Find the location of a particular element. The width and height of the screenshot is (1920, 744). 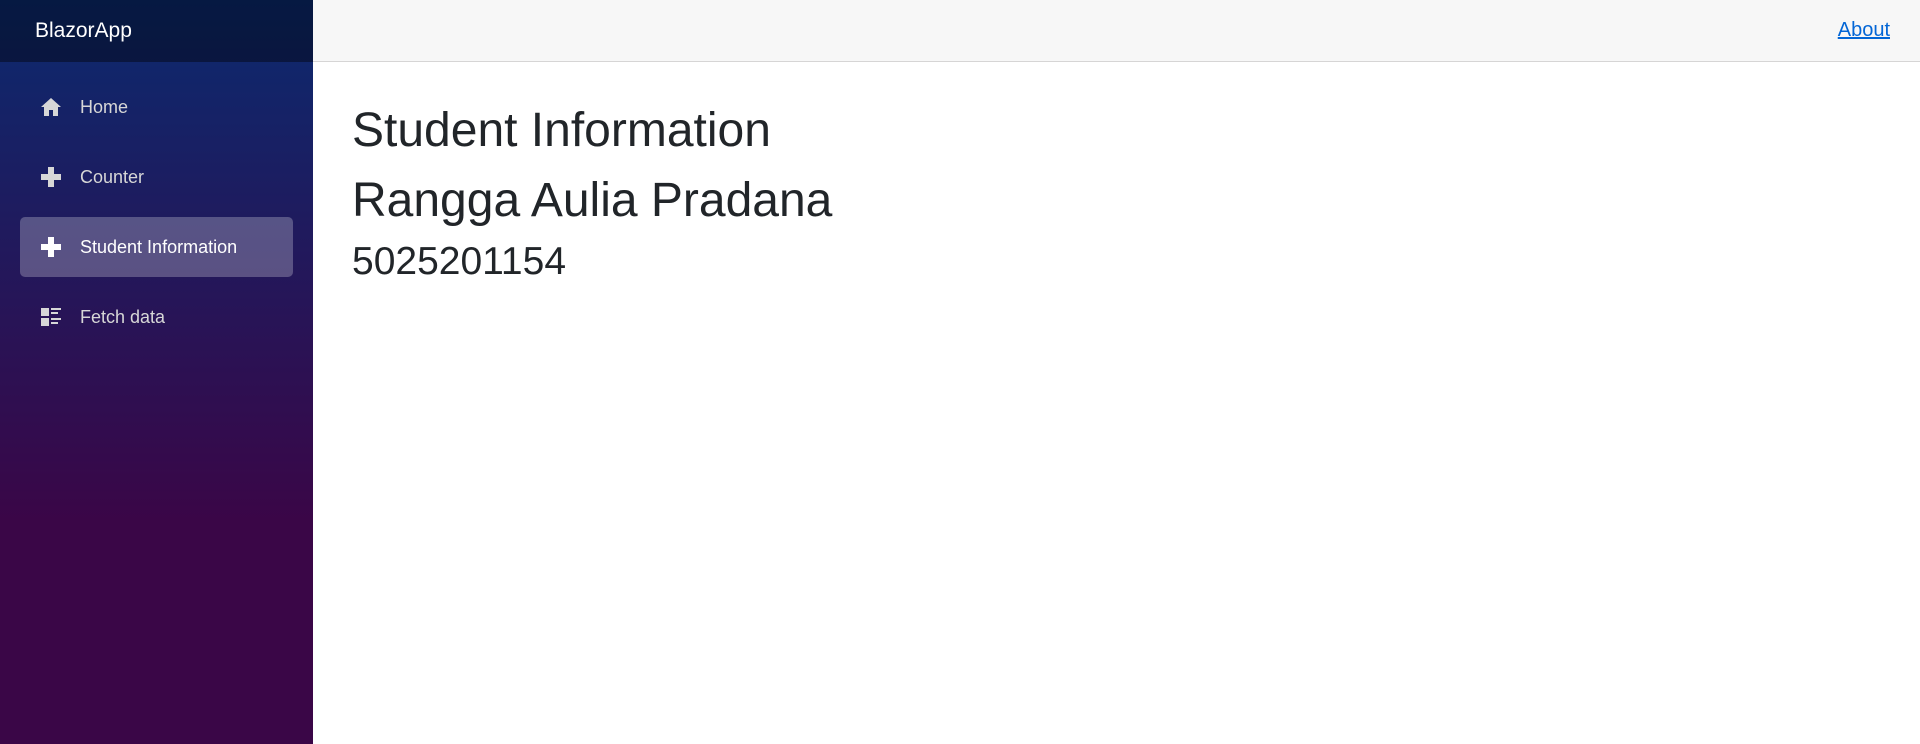

sidebar-item-label: Home is located at coordinates (104, 106).